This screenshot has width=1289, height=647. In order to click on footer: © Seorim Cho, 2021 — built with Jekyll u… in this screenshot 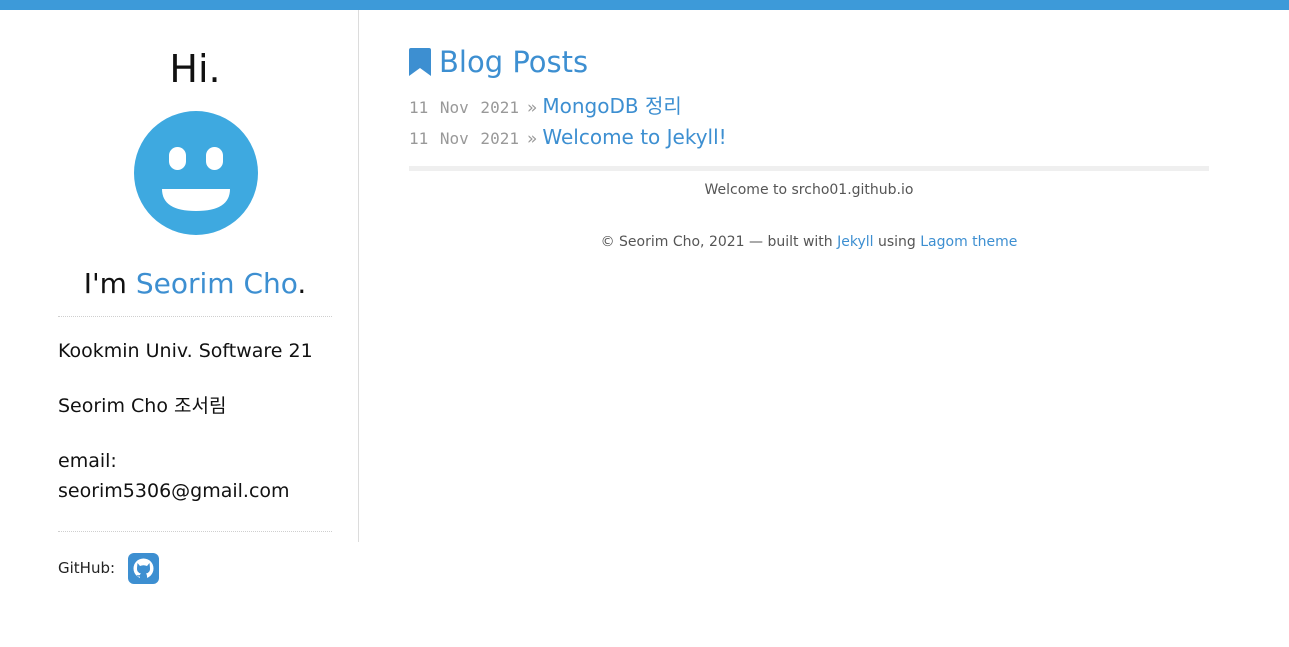, I will do `click(809, 242)`.